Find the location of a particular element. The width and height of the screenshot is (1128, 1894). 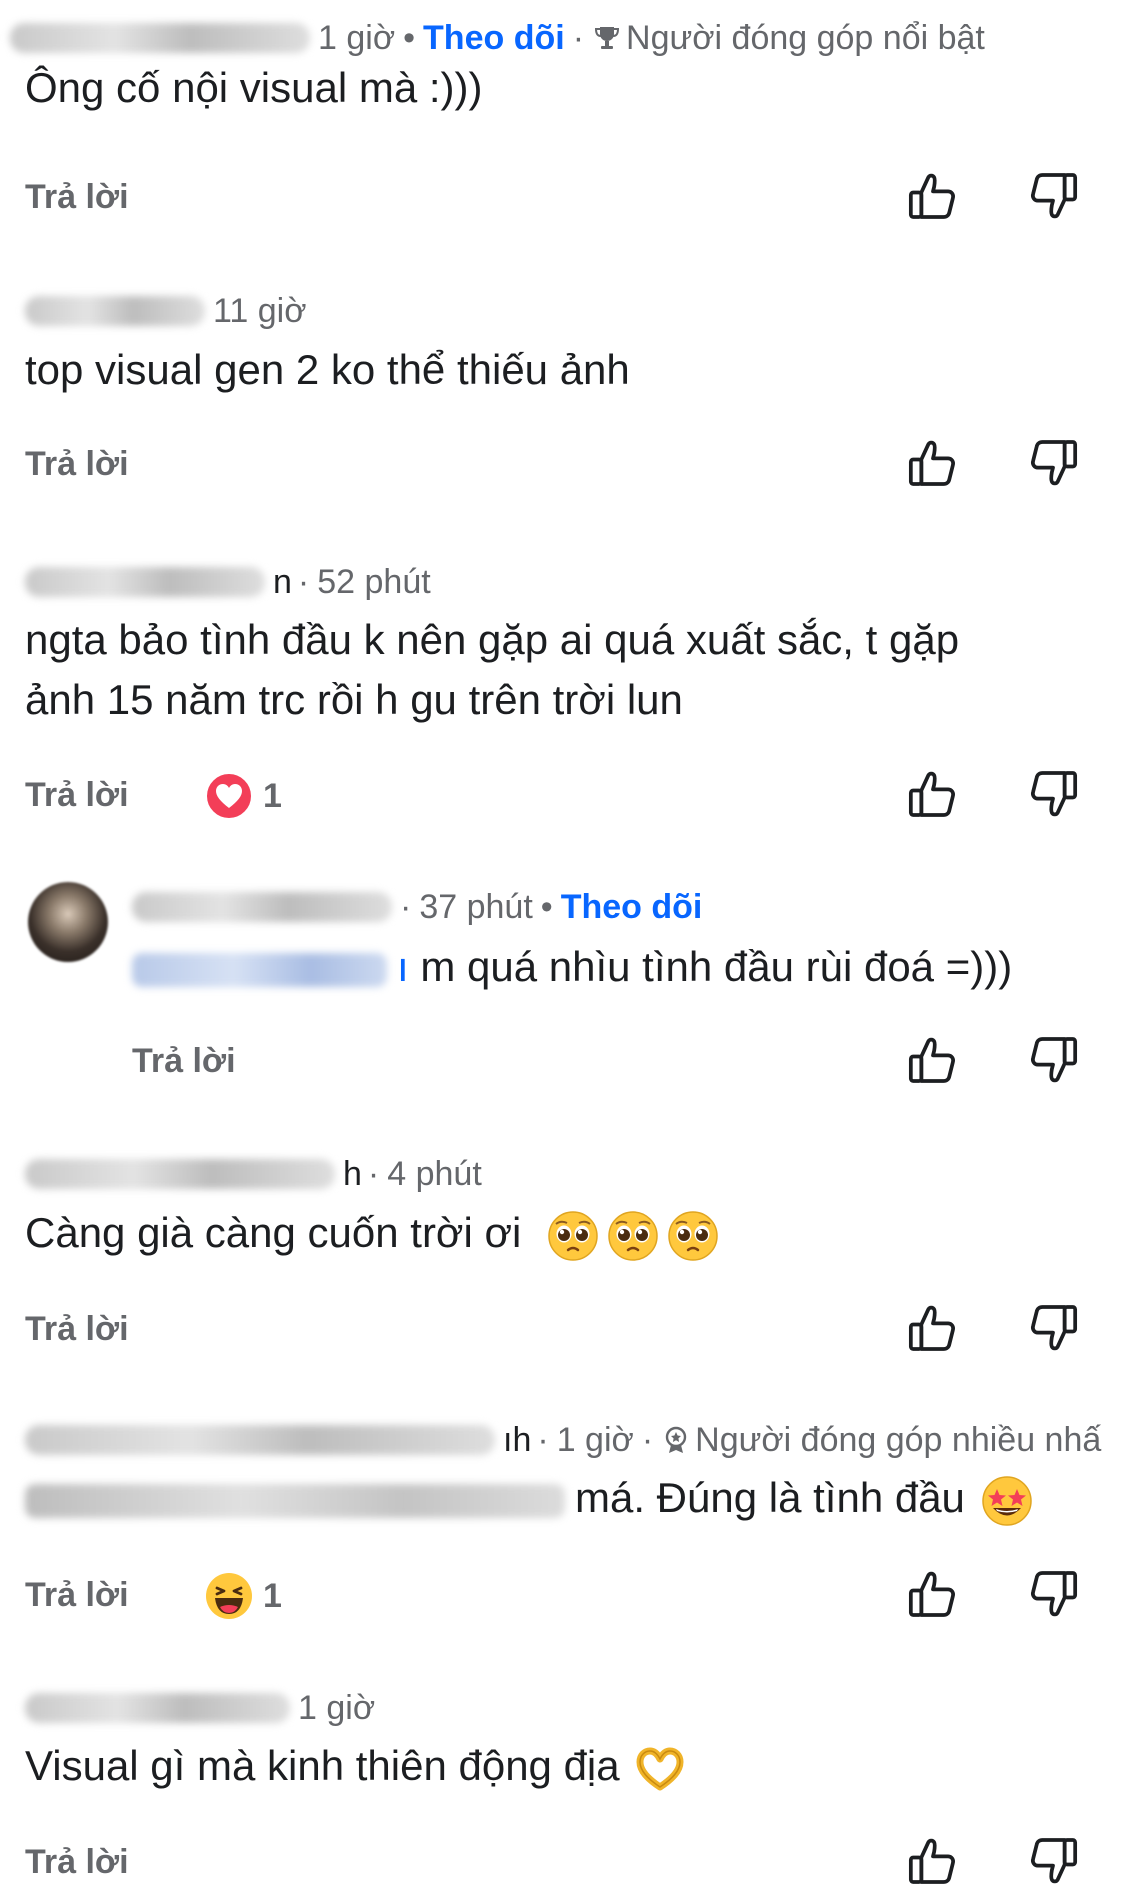

medal-icon is located at coordinates (676, 1440).